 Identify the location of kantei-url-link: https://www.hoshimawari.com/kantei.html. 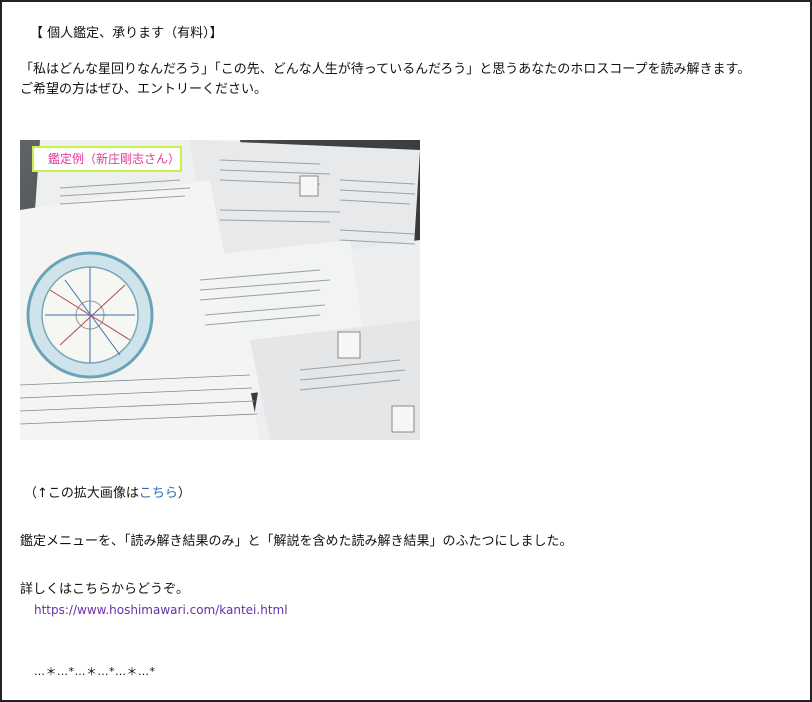
(161, 610).